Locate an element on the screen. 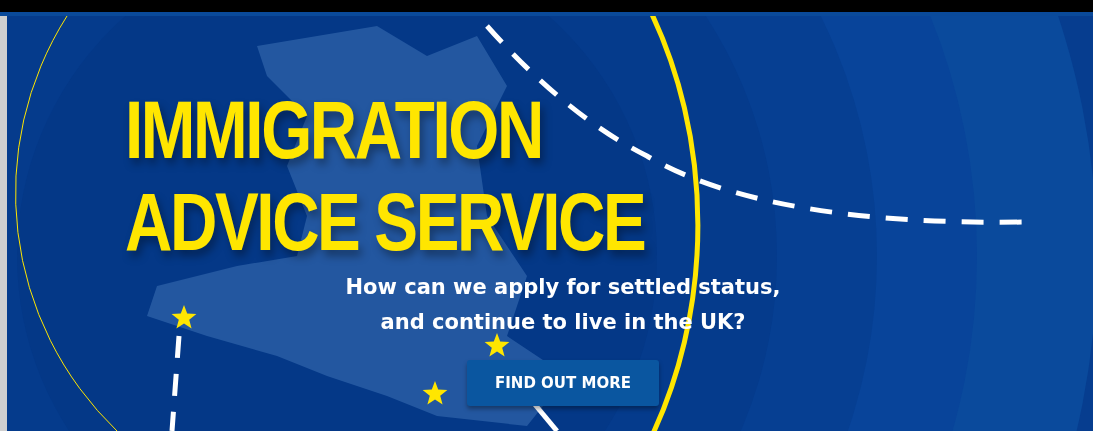  banner-title: ADVICE SERVICE is located at coordinates (385, 222).